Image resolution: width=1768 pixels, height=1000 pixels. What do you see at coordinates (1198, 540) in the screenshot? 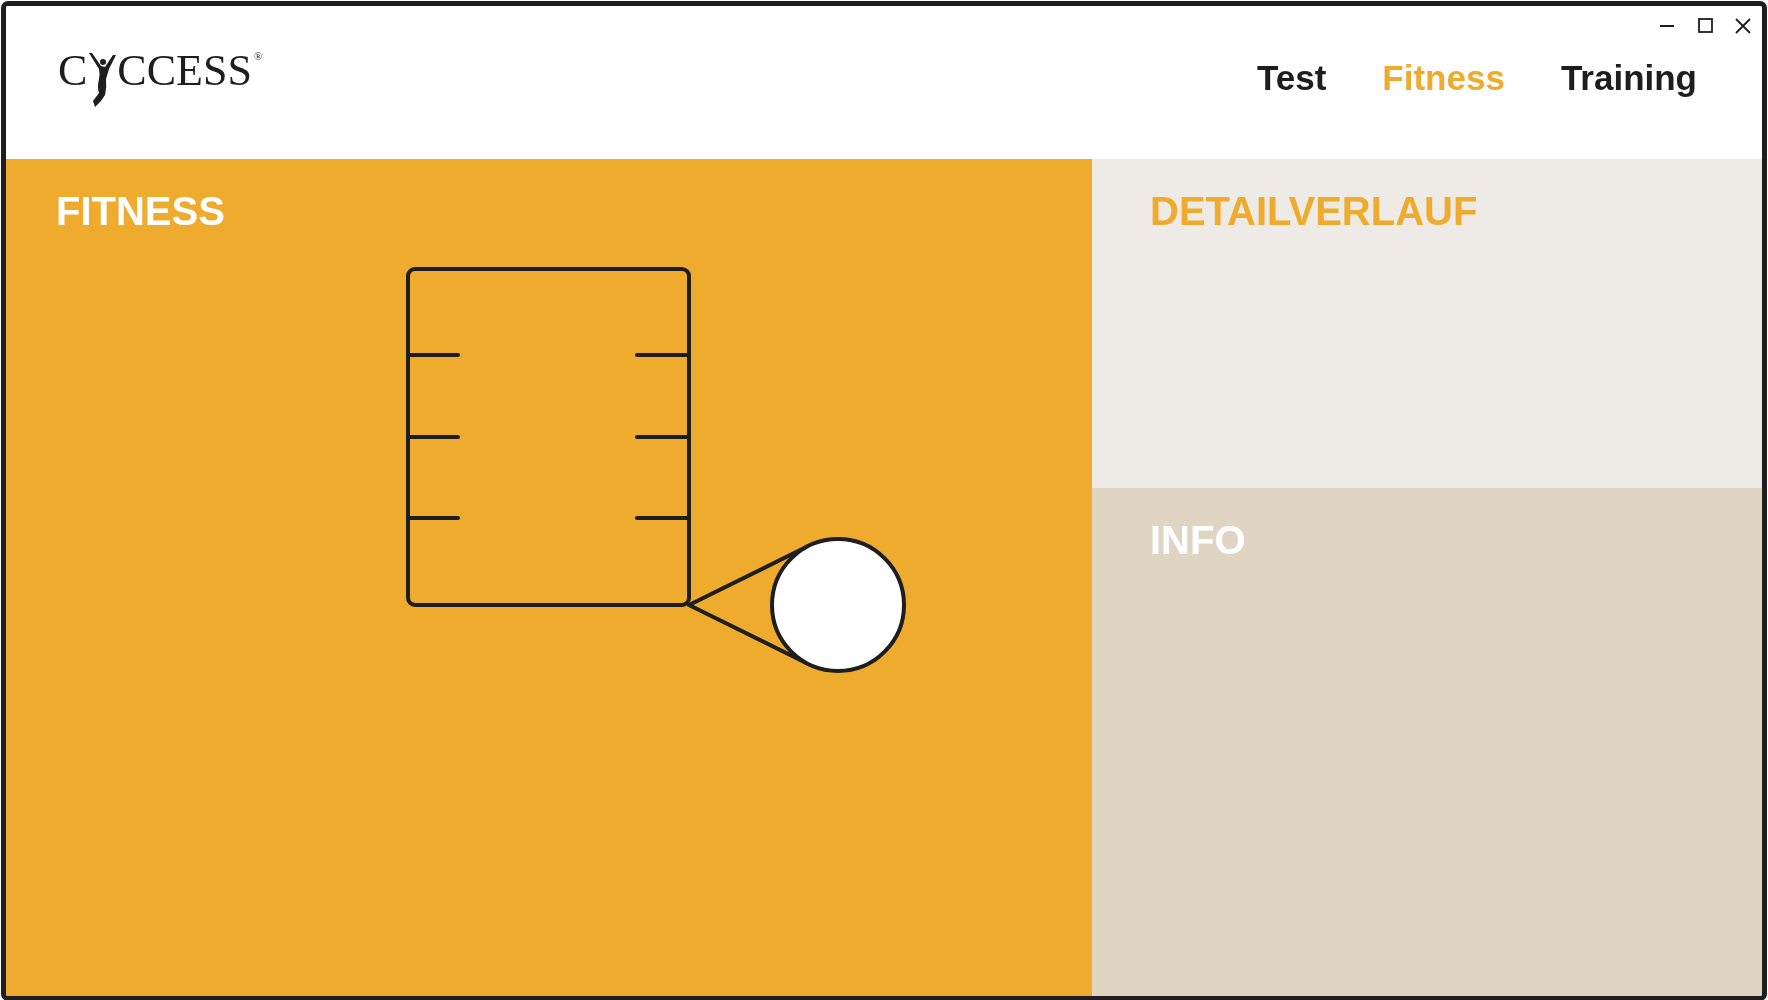
I see `panel-title: INFO` at bounding box center [1198, 540].